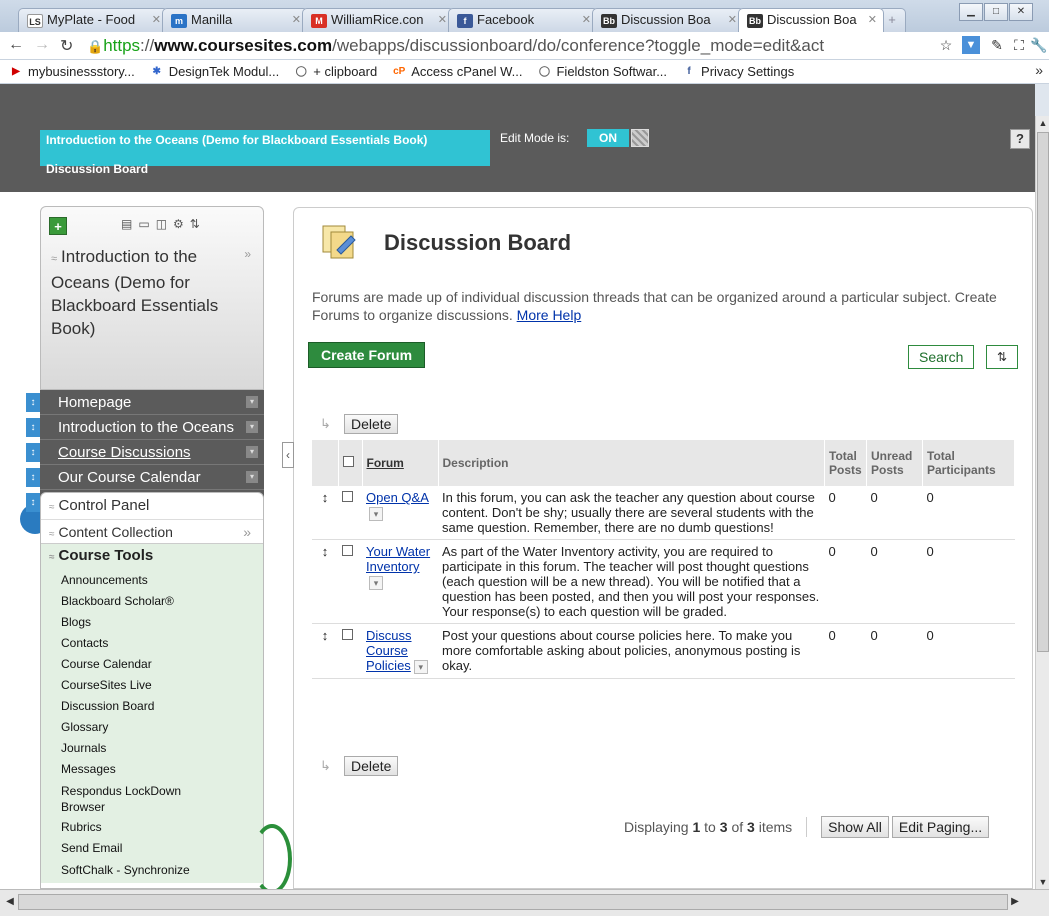 This screenshot has height=916, width=1049. Describe the element at coordinates (156, 622) in the screenshot. I see `course-tool-link: Blogs` at that location.